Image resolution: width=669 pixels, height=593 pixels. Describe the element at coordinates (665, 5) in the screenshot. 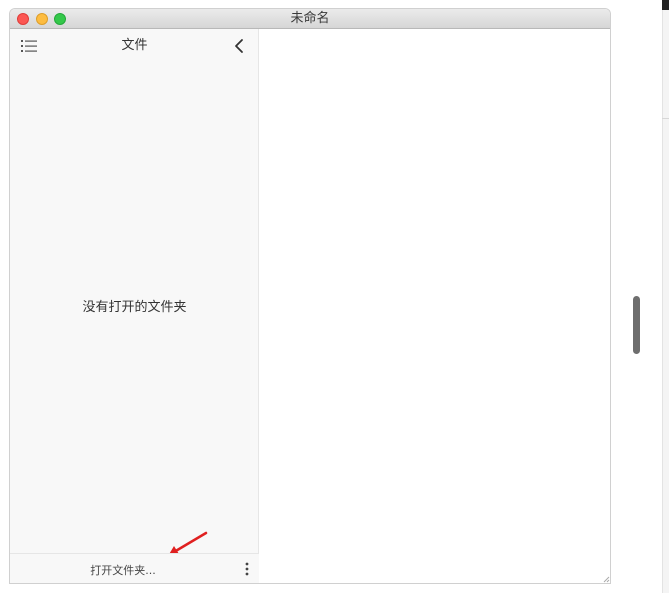

I see `background-window-edge-top` at that location.